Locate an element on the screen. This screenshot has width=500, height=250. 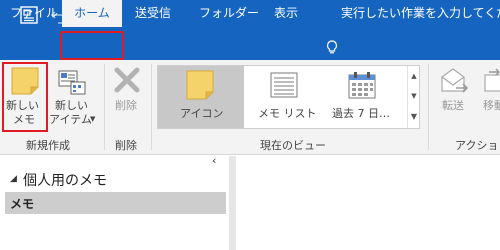
gallery-scroll-down-icon: ▼ is located at coordinates (414, 96).